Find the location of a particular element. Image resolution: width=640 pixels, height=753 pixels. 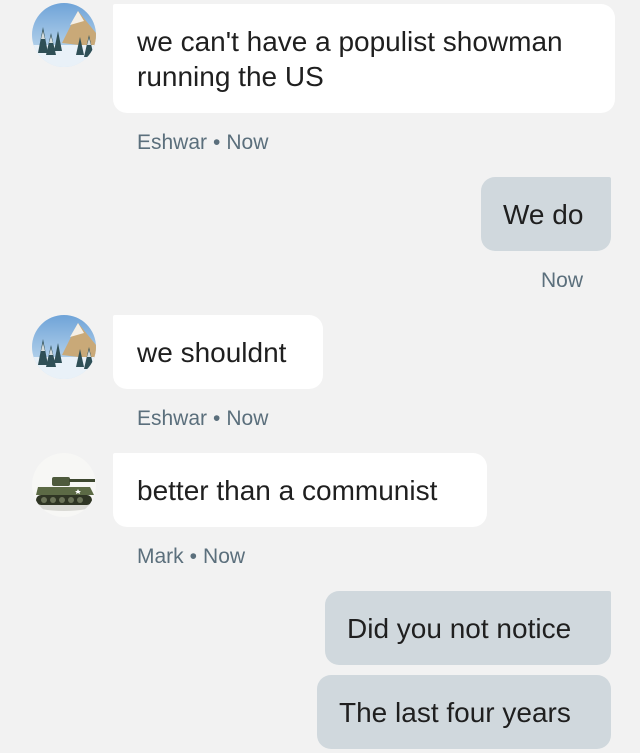

message-bubble-4: better than a communist is located at coordinates (300, 490).